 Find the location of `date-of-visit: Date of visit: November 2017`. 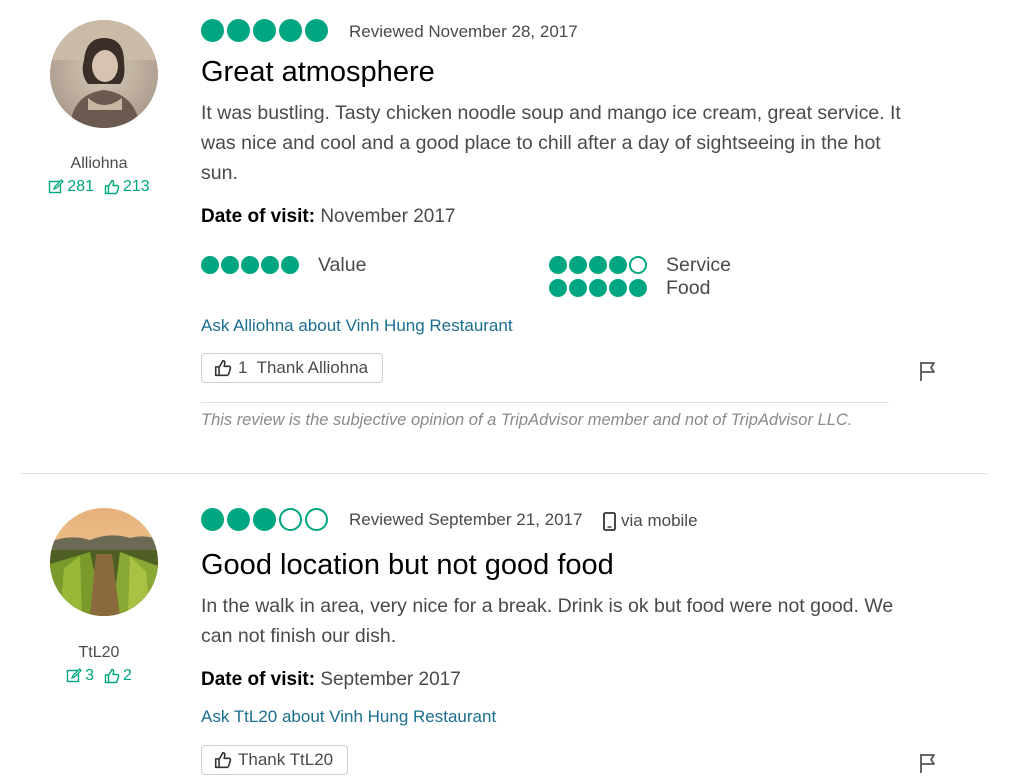

date-of-visit: Date of visit: November 2017 is located at coordinates (328, 217).